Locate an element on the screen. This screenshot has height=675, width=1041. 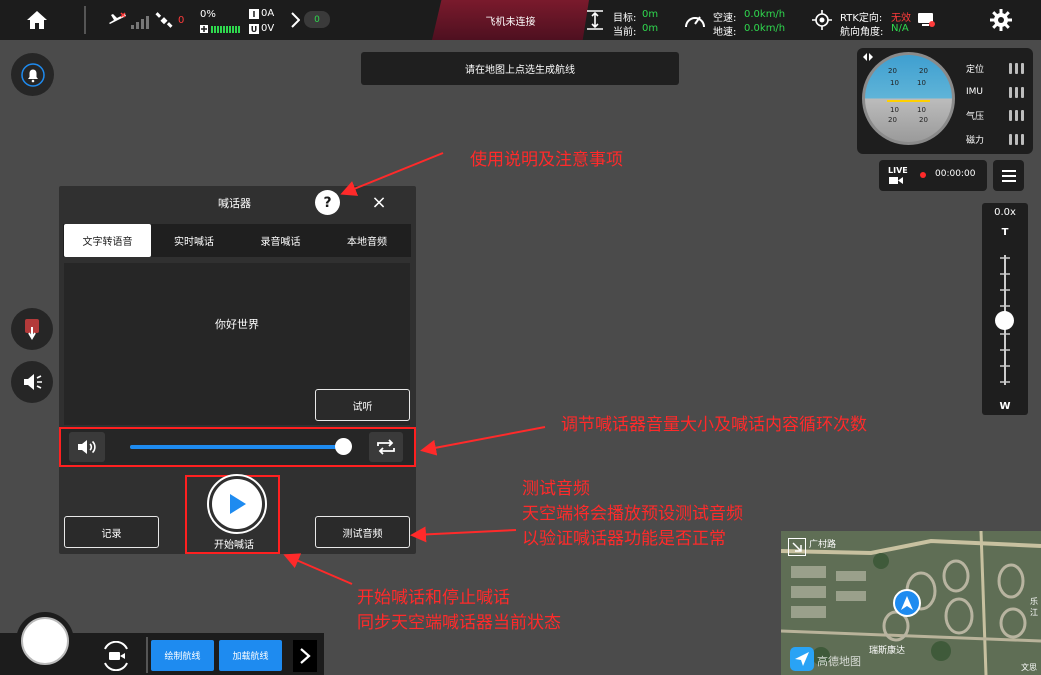
test-audio-annotation: 测试音频 天空端将会播放预设测试音频 以验证喊话器功能是否正常 is located at coordinates (632, 514).